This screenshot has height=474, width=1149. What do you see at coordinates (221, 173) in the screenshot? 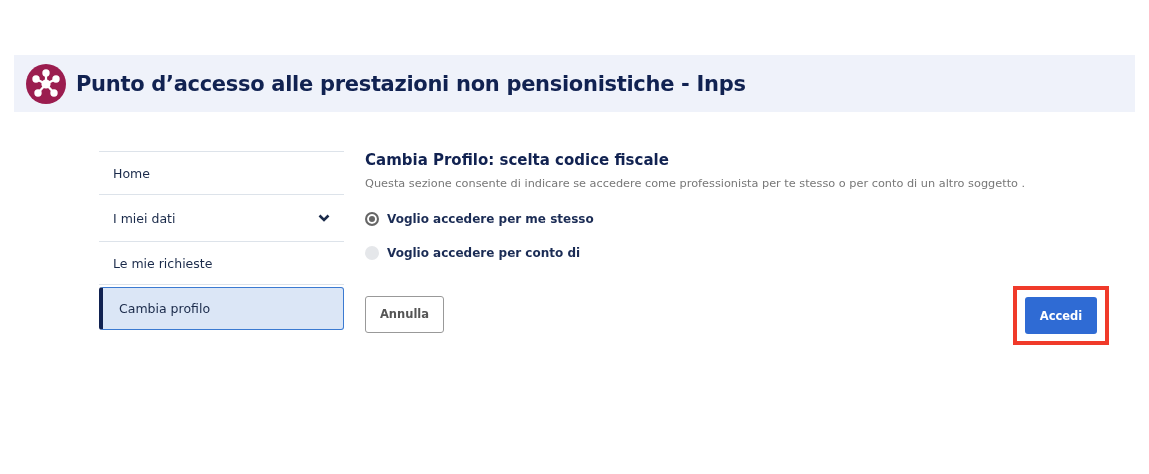
I see `sidebar-item: Home` at bounding box center [221, 173].